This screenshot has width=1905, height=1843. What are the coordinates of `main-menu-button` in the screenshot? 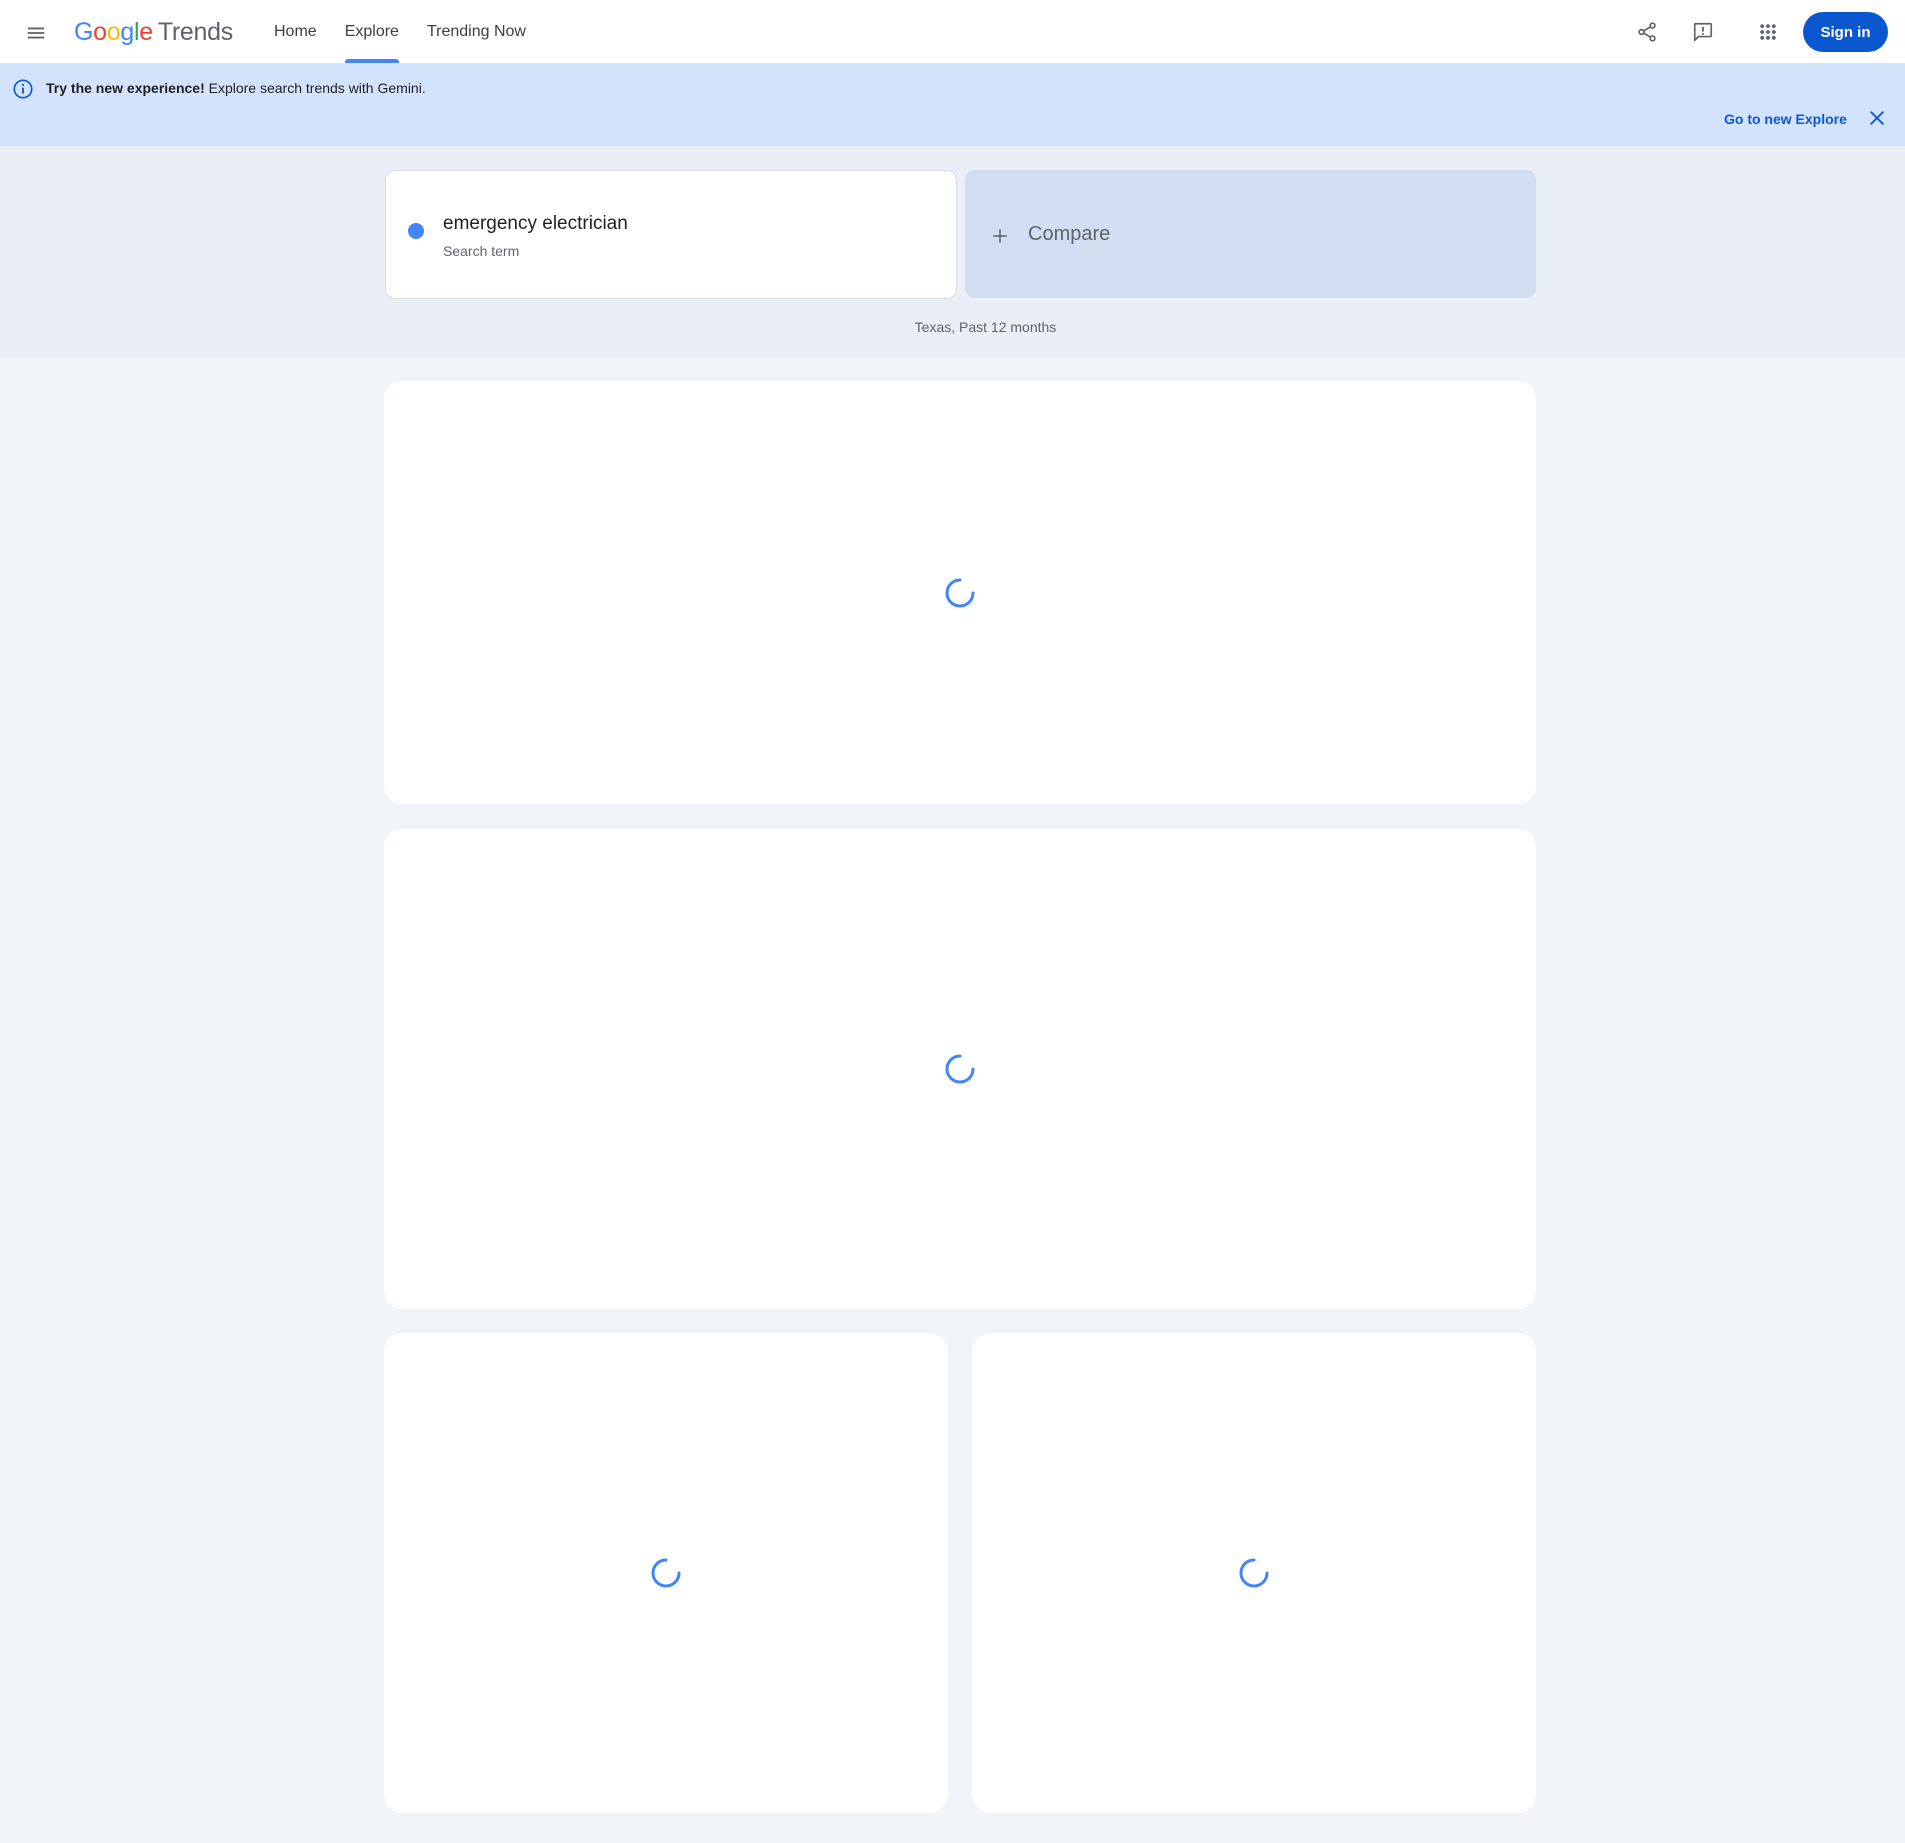 It's located at (36, 33).